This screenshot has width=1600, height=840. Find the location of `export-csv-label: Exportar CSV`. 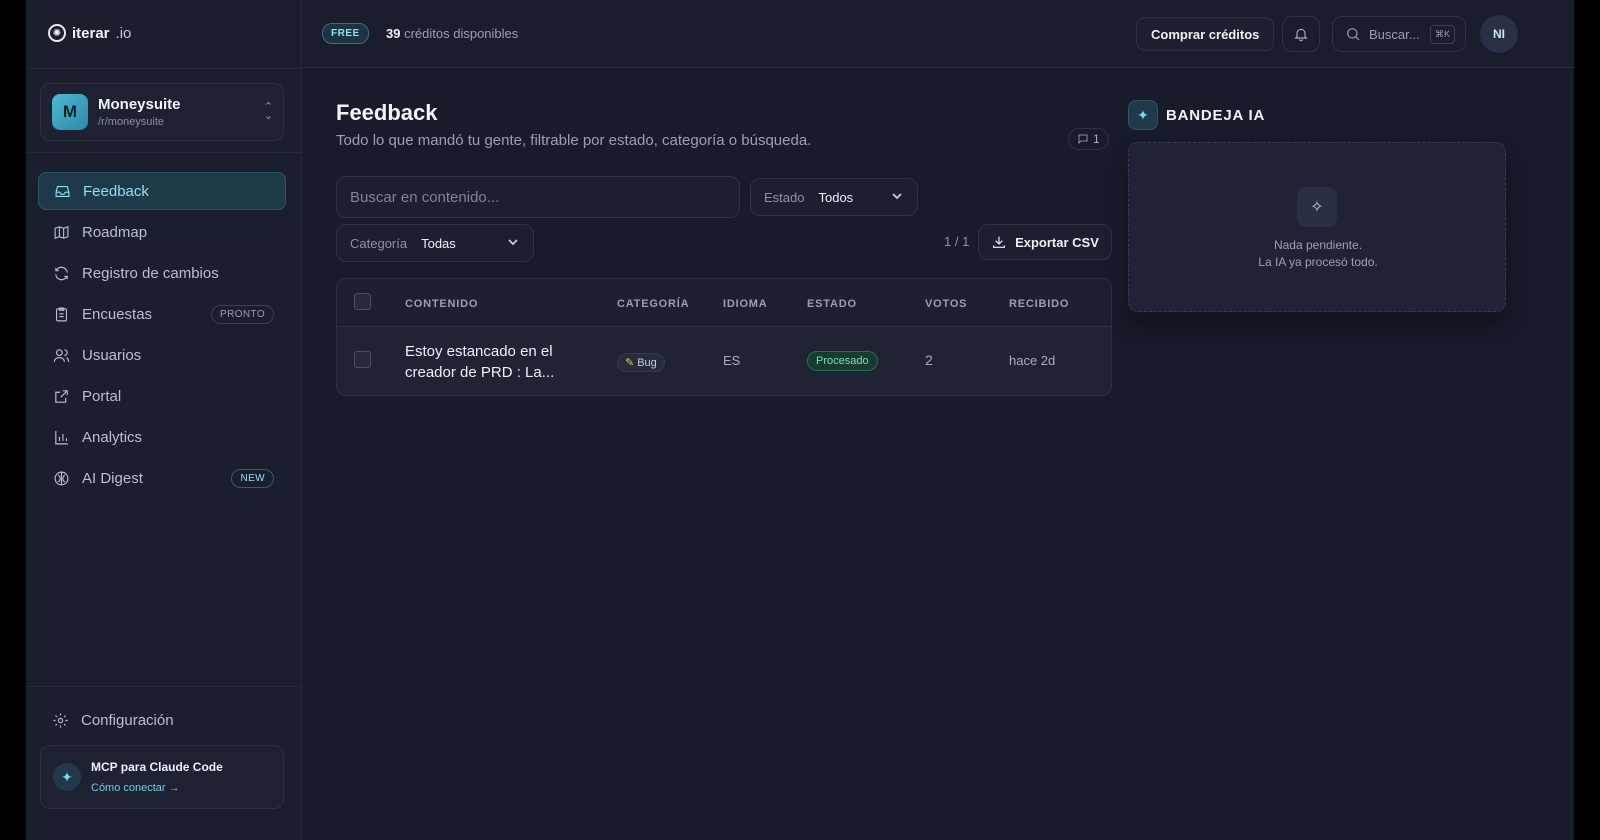

export-csv-label: Exportar CSV is located at coordinates (1057, 242).